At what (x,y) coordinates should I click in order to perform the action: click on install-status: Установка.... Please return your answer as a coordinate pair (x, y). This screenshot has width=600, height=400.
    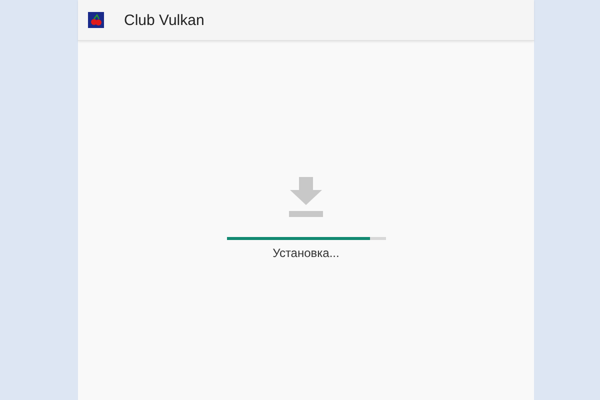
    Looking at the image, I should click on (306, 253).